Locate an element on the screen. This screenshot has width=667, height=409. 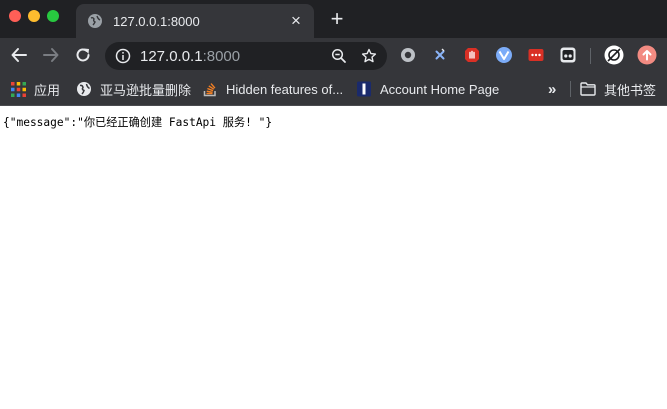
chevron-double-right-icon: » is located at coordinates (552, 89).